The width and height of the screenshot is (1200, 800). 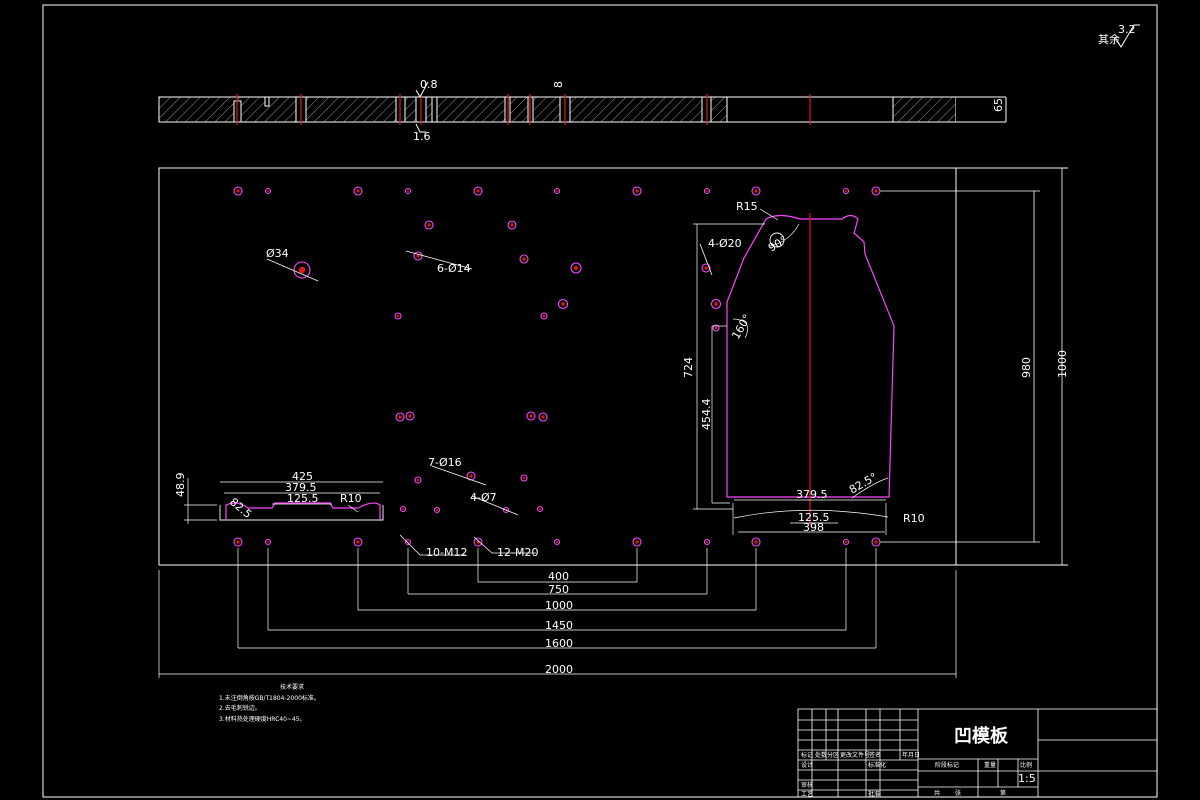 What do you see at coordinates (1127, 29) in the screenshot?
I see `roughness-value-label: 3.2` at bounding box center [1127, 29].